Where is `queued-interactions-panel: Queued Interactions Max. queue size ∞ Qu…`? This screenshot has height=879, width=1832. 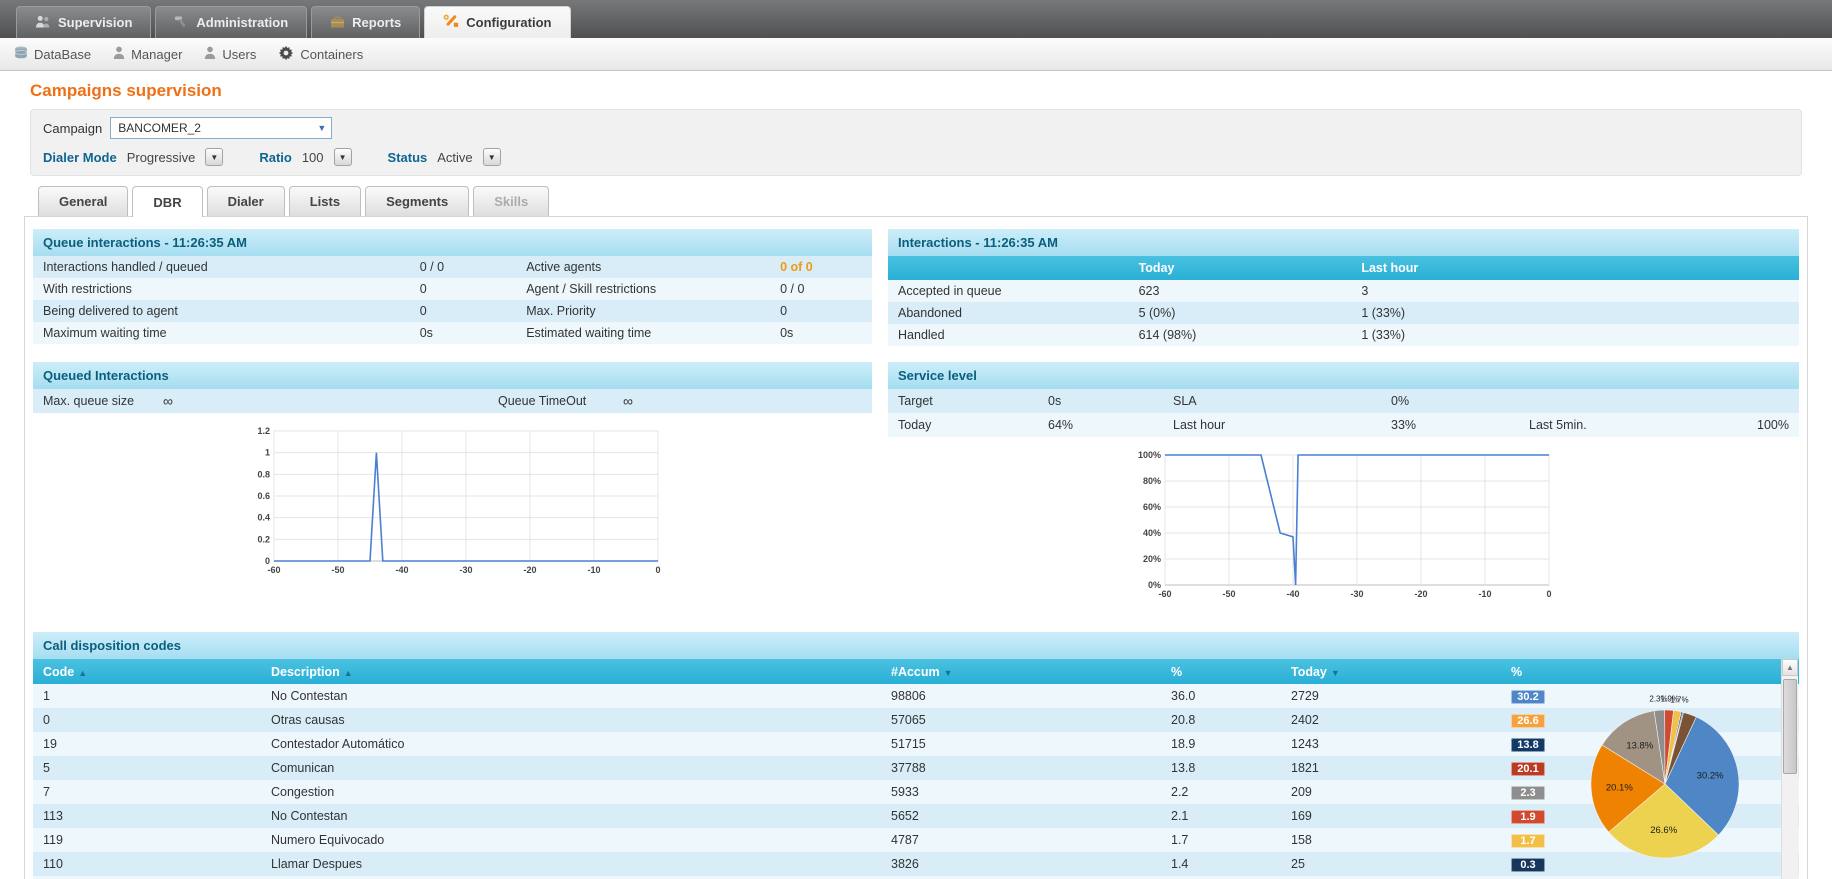 queued-interactions-panel: Queued Interactions Max. queue size ∞ Qu… is located at coordinates (453, 489).